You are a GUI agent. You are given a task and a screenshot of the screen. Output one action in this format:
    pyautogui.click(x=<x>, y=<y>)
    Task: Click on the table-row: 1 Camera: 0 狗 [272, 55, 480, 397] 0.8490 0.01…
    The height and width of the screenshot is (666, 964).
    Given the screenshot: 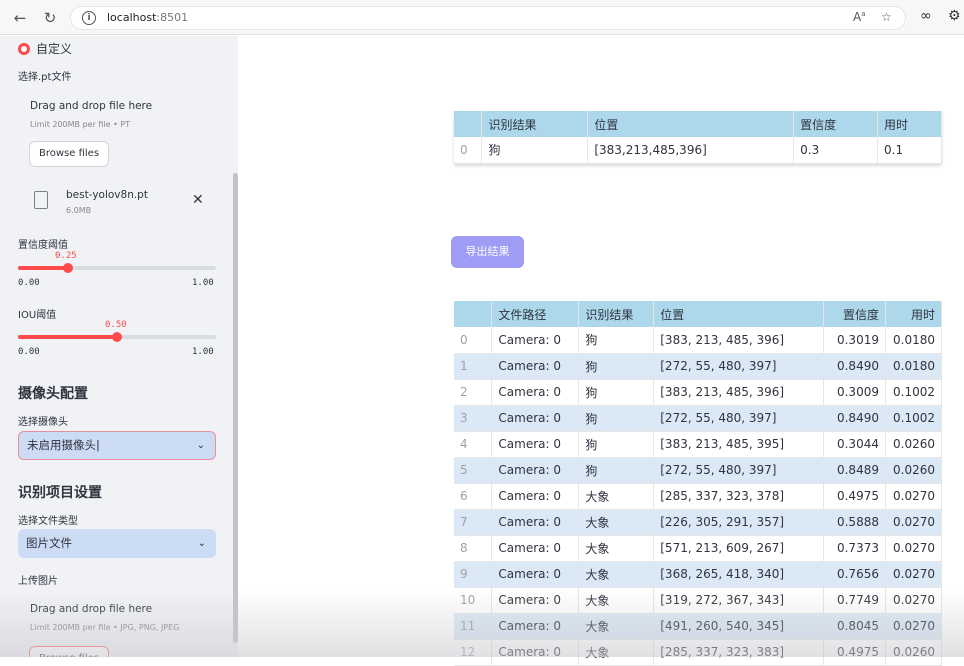 What is the action you would take?
    pyautogui.click(x=698, y=366)
    